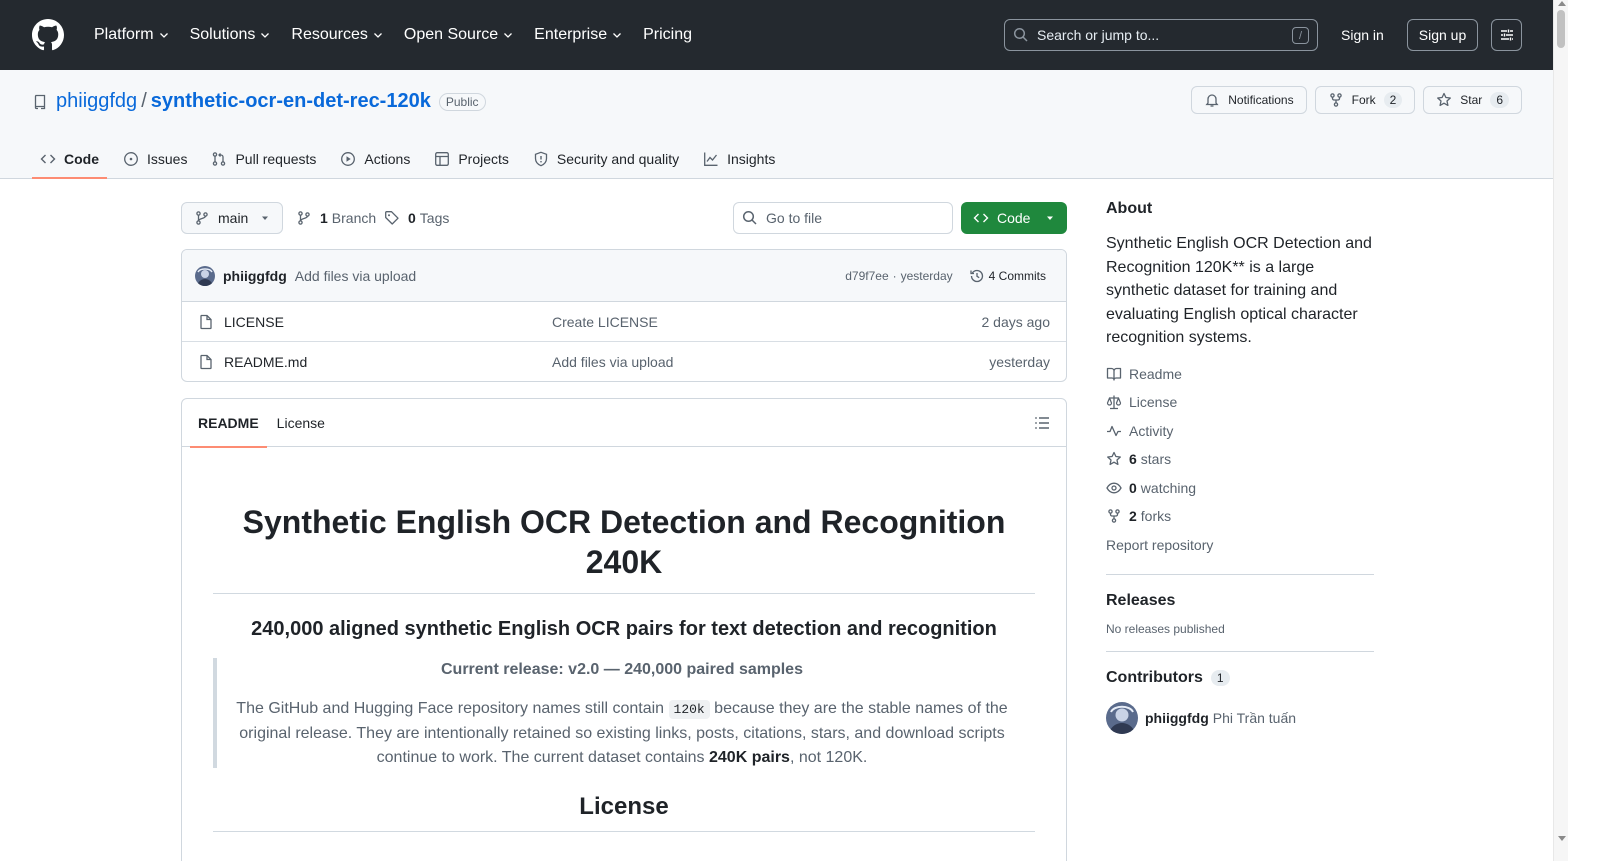  Describe the element at coordinates (1154, 678) in the screenshot. I see `contributors-heading: Contributors` at that location.